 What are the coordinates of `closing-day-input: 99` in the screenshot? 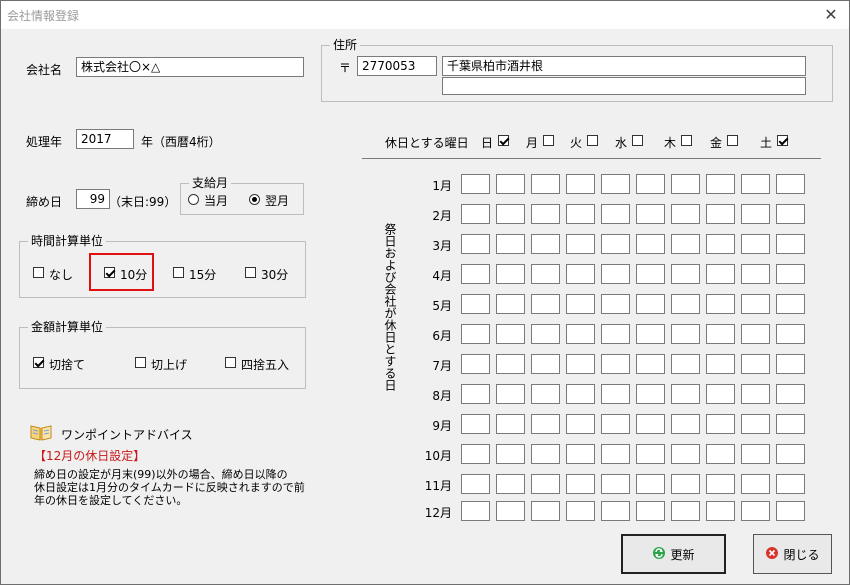 It's located at (93, 199).